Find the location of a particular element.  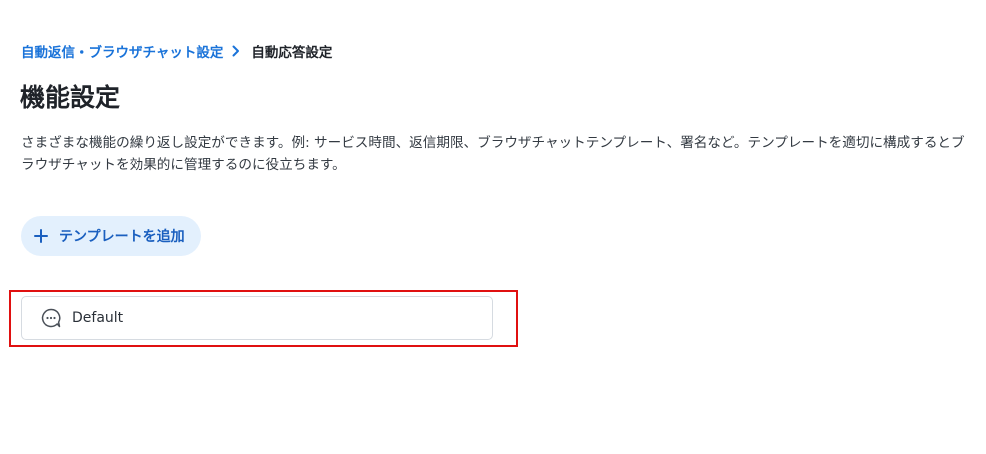

template-item-default: Default is located at coordinates (257, 318).